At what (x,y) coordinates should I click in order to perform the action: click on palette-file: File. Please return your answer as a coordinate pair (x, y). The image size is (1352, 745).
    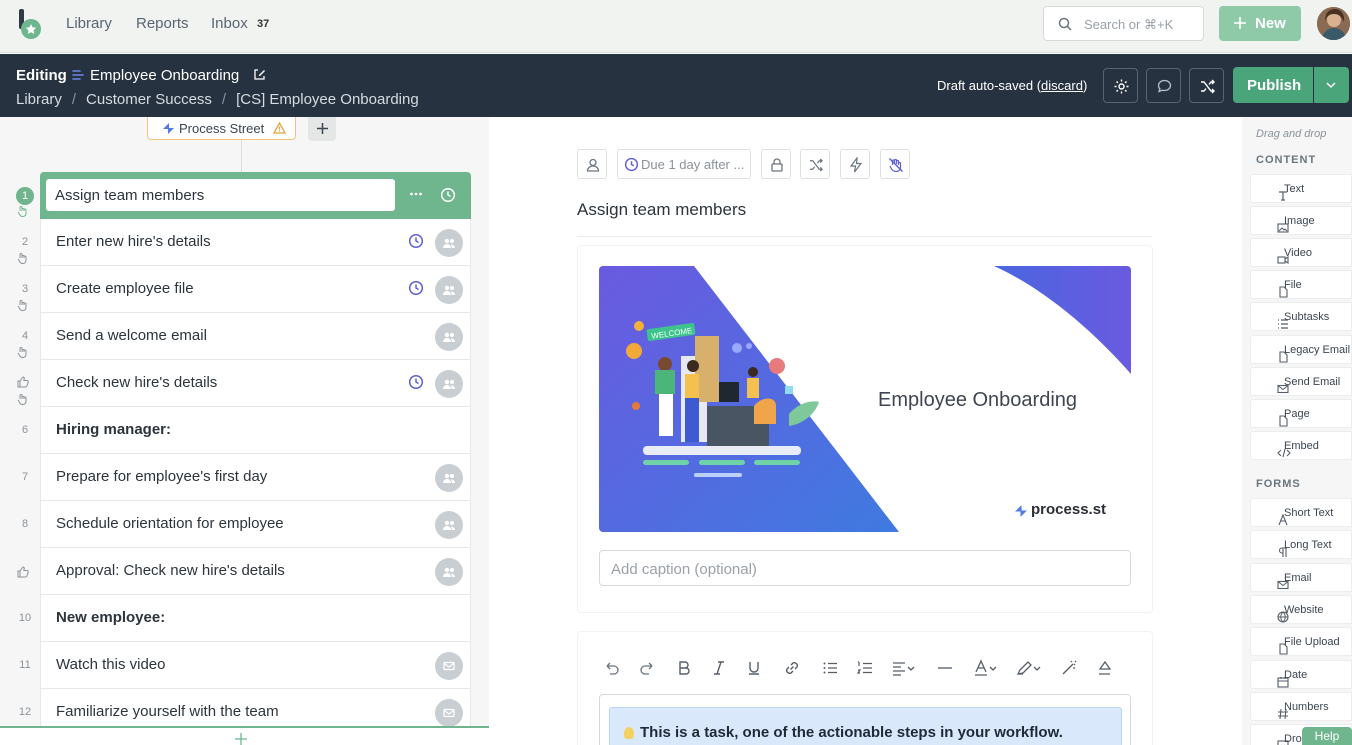
    Looking at the image, I should click on (1301, 284).